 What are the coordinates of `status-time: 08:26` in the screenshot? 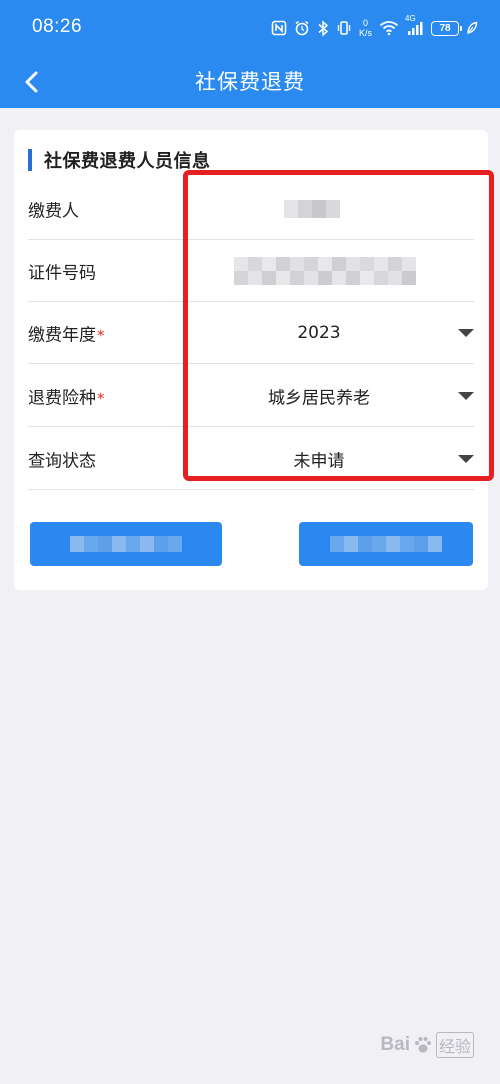 It's located at (57, 26).